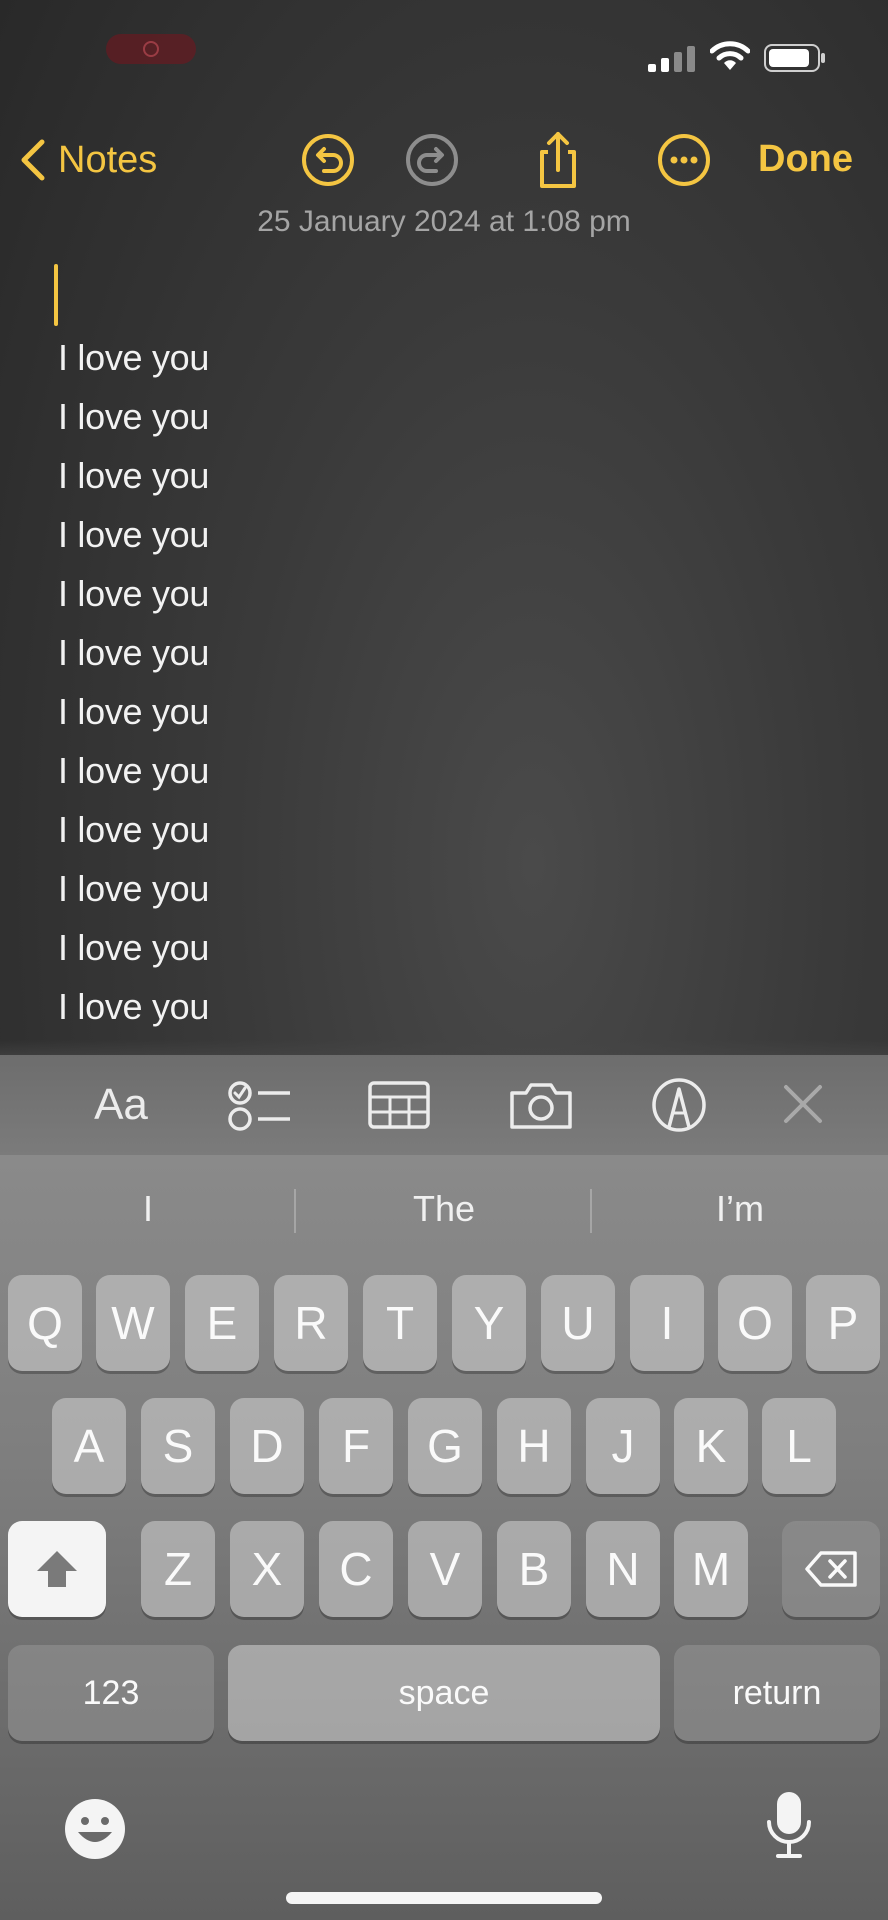  What do you see at coordinates (400, 1323) in the screenshot?
I see `key-t: T` at bounding box center [400, 1323].